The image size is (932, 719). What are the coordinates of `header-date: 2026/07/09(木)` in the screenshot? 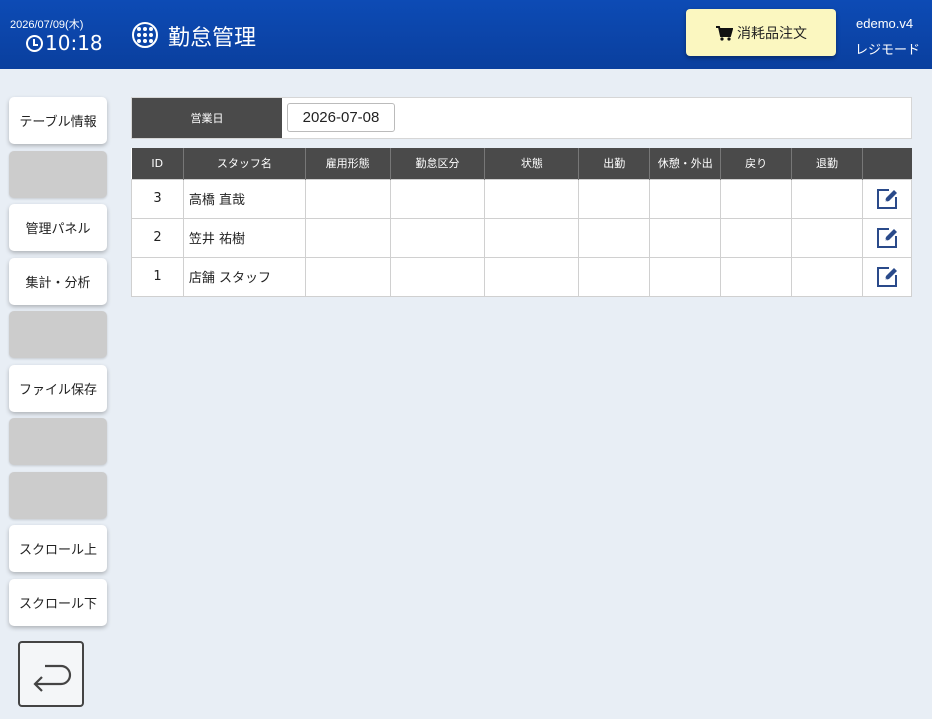 It's located at (47, 25).